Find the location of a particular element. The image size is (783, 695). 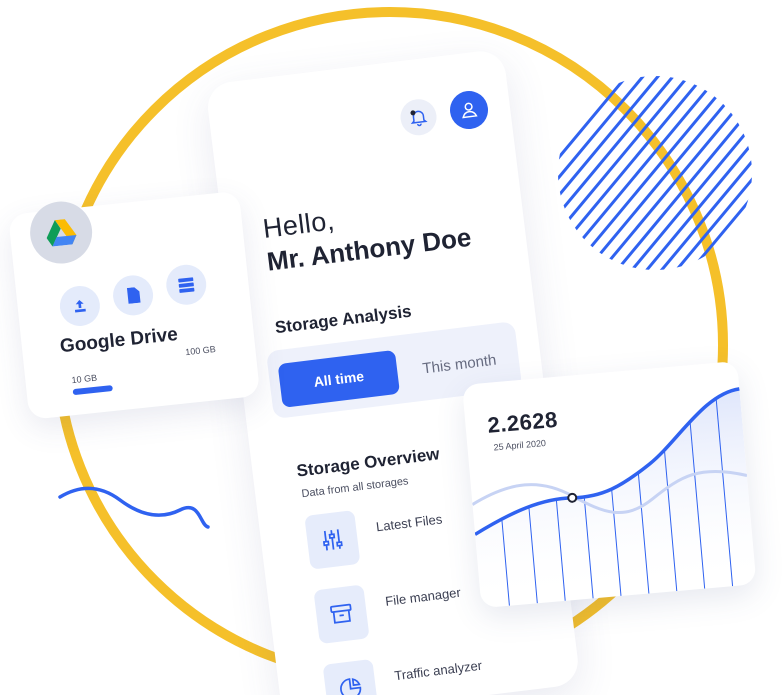

file-icon is located at coordinates (133, 295).